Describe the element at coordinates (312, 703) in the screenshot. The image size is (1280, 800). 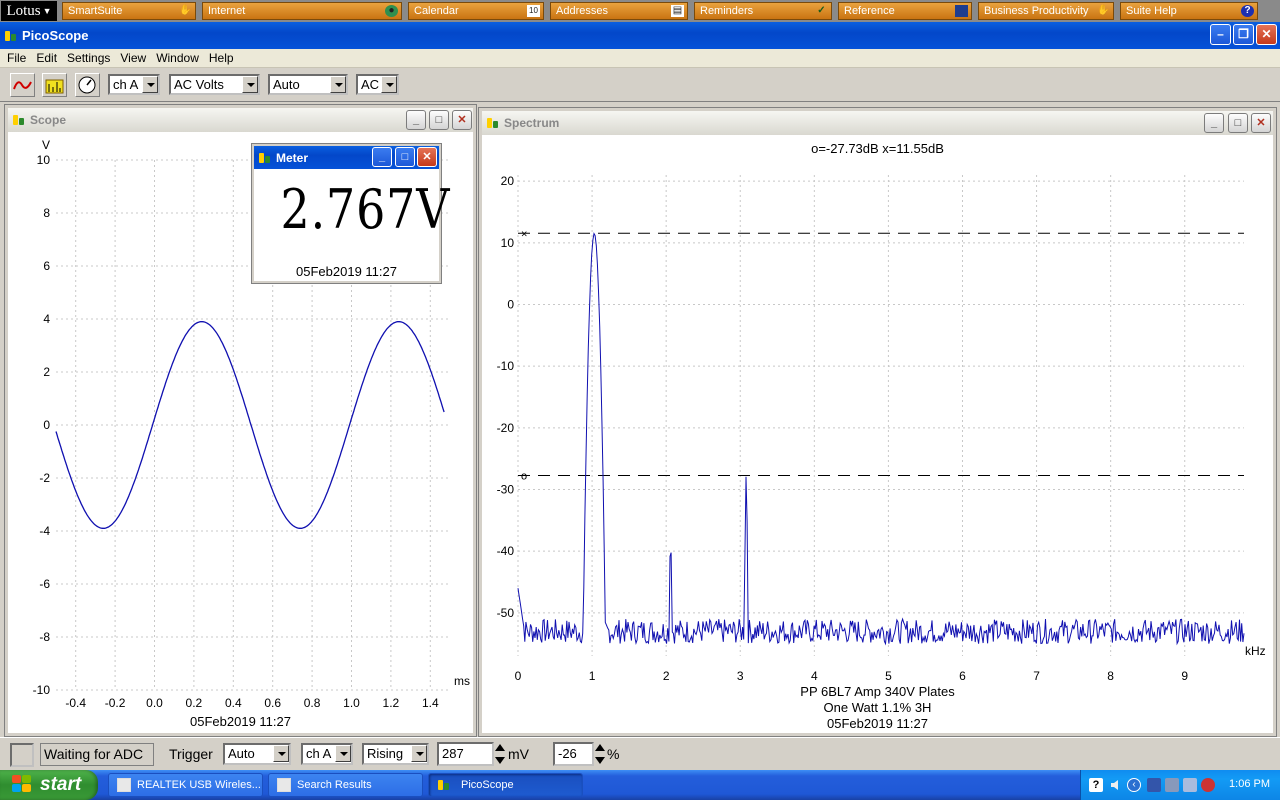
I see `scope-x-tick-label: 0.8` at that location.